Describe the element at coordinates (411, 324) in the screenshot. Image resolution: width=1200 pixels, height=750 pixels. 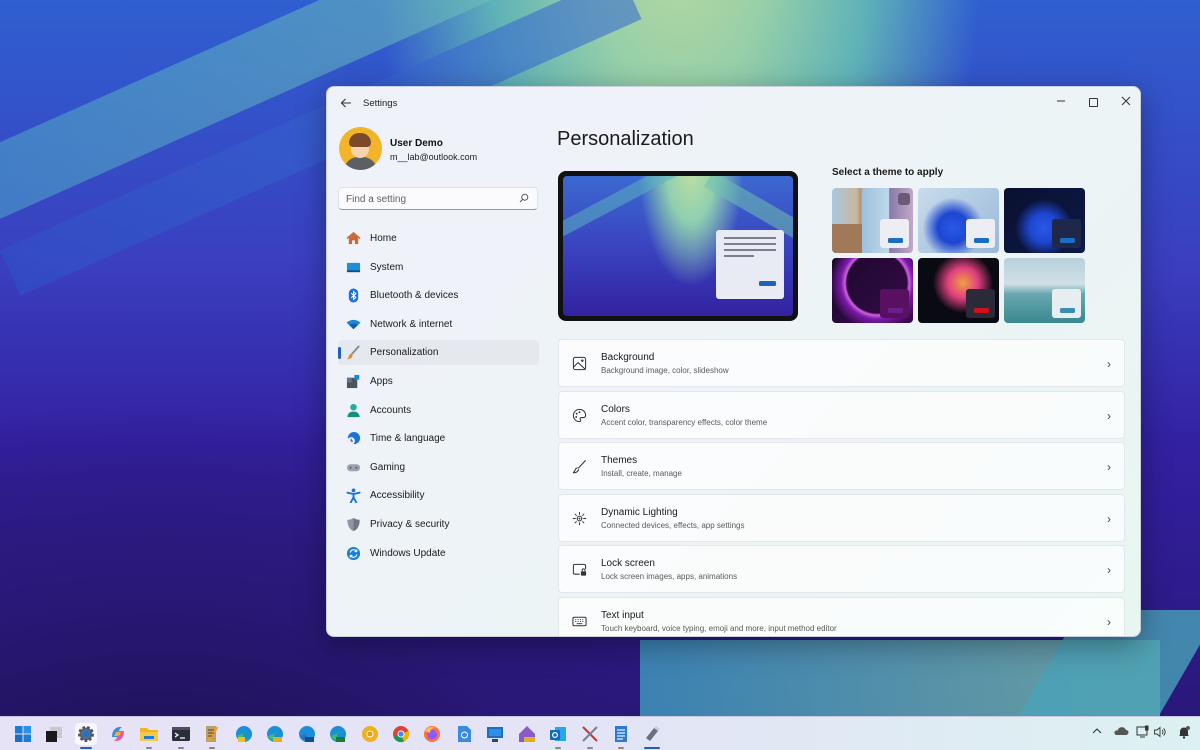
I see `sidebar-item-label: Network & internet` at that location.